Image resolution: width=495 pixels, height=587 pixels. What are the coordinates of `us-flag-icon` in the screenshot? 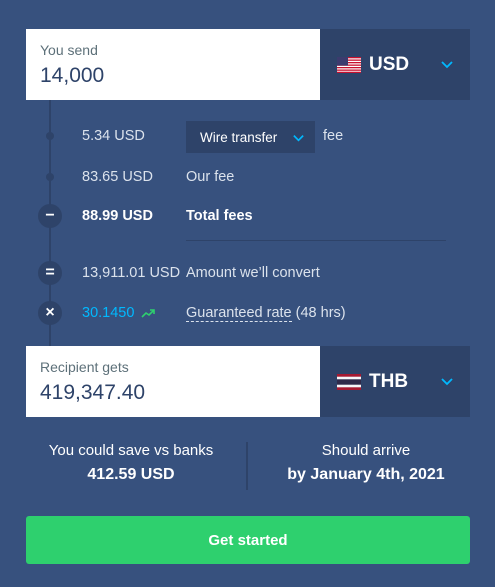 It's located at (349, 64).